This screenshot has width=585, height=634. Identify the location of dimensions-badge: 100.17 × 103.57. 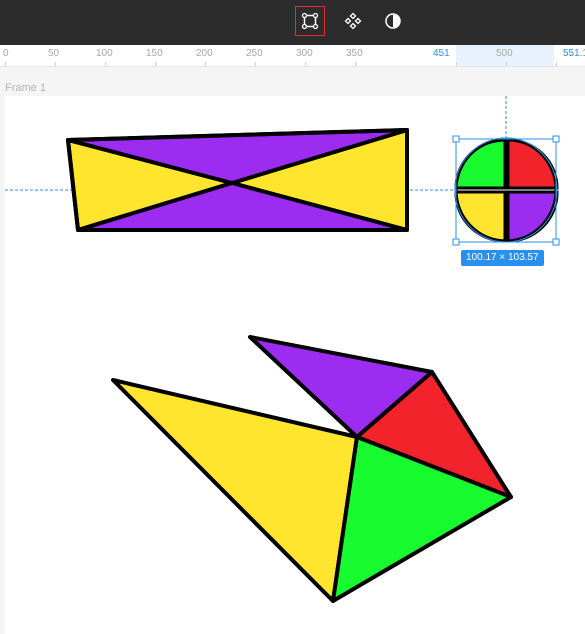
(502, 258).